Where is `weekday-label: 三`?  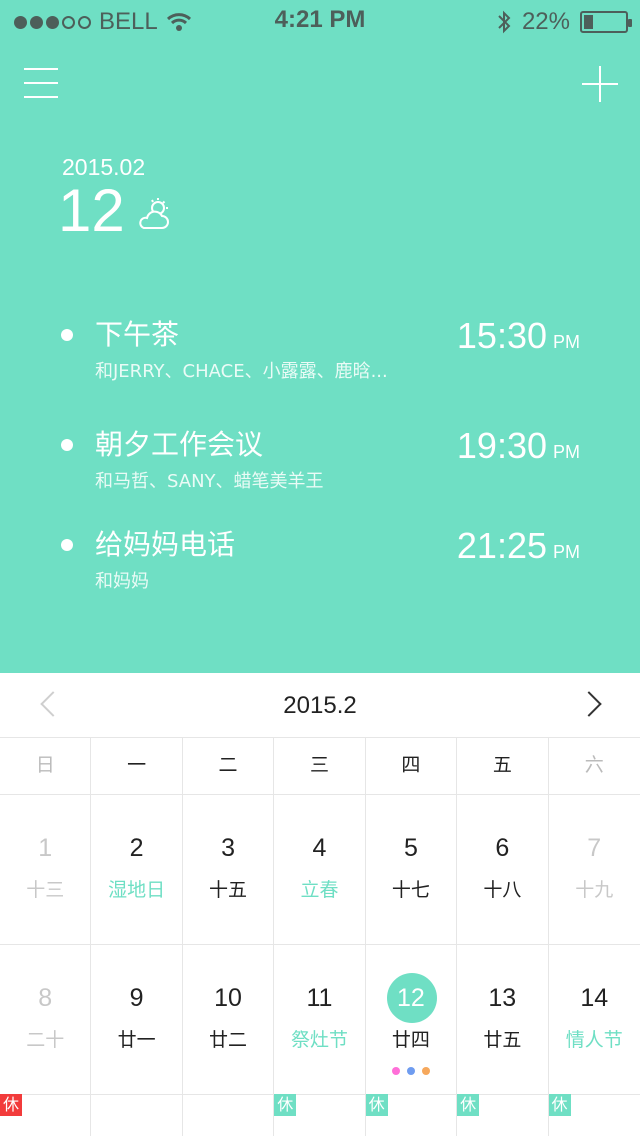 weekday-label: 三 is located at coordinates (320, 765).